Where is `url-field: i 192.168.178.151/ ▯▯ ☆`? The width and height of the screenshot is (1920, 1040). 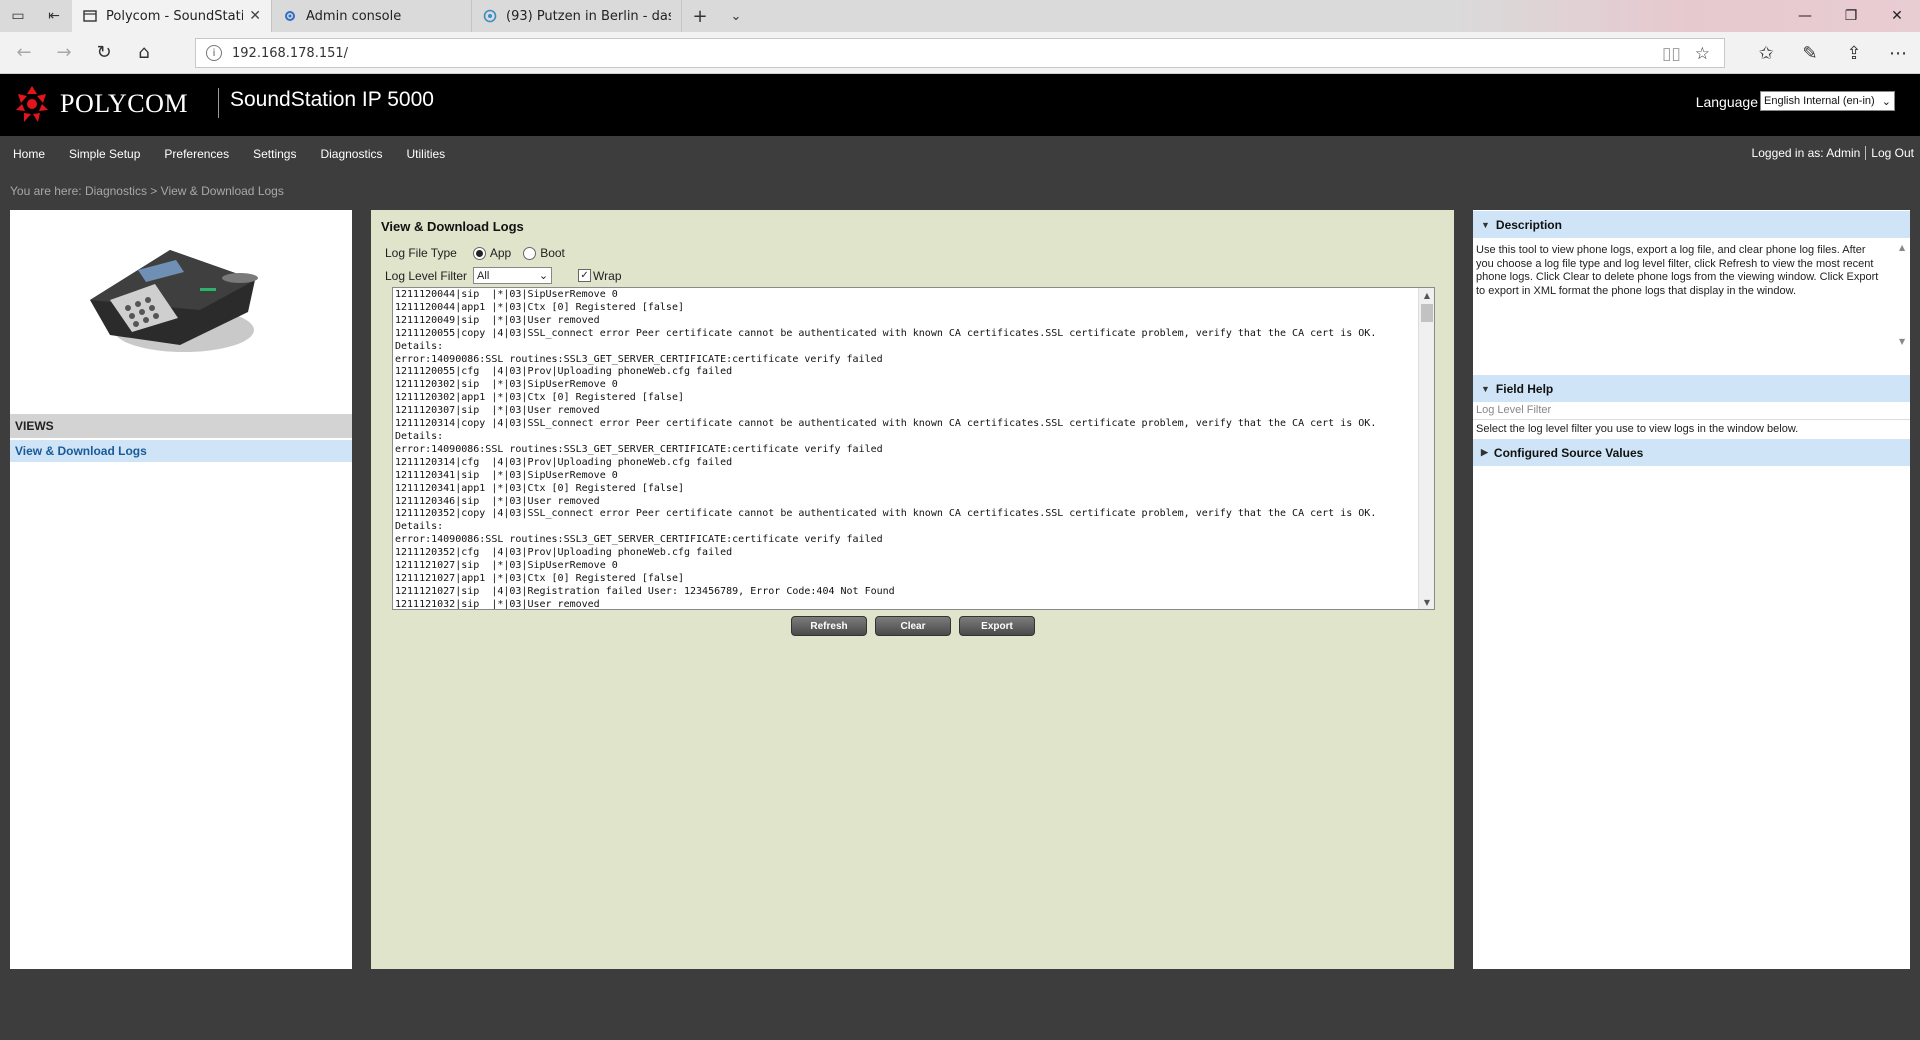 url-field: i 192.168.178.151/ ▯▯ ☆ is located at coordinates (960, 53).